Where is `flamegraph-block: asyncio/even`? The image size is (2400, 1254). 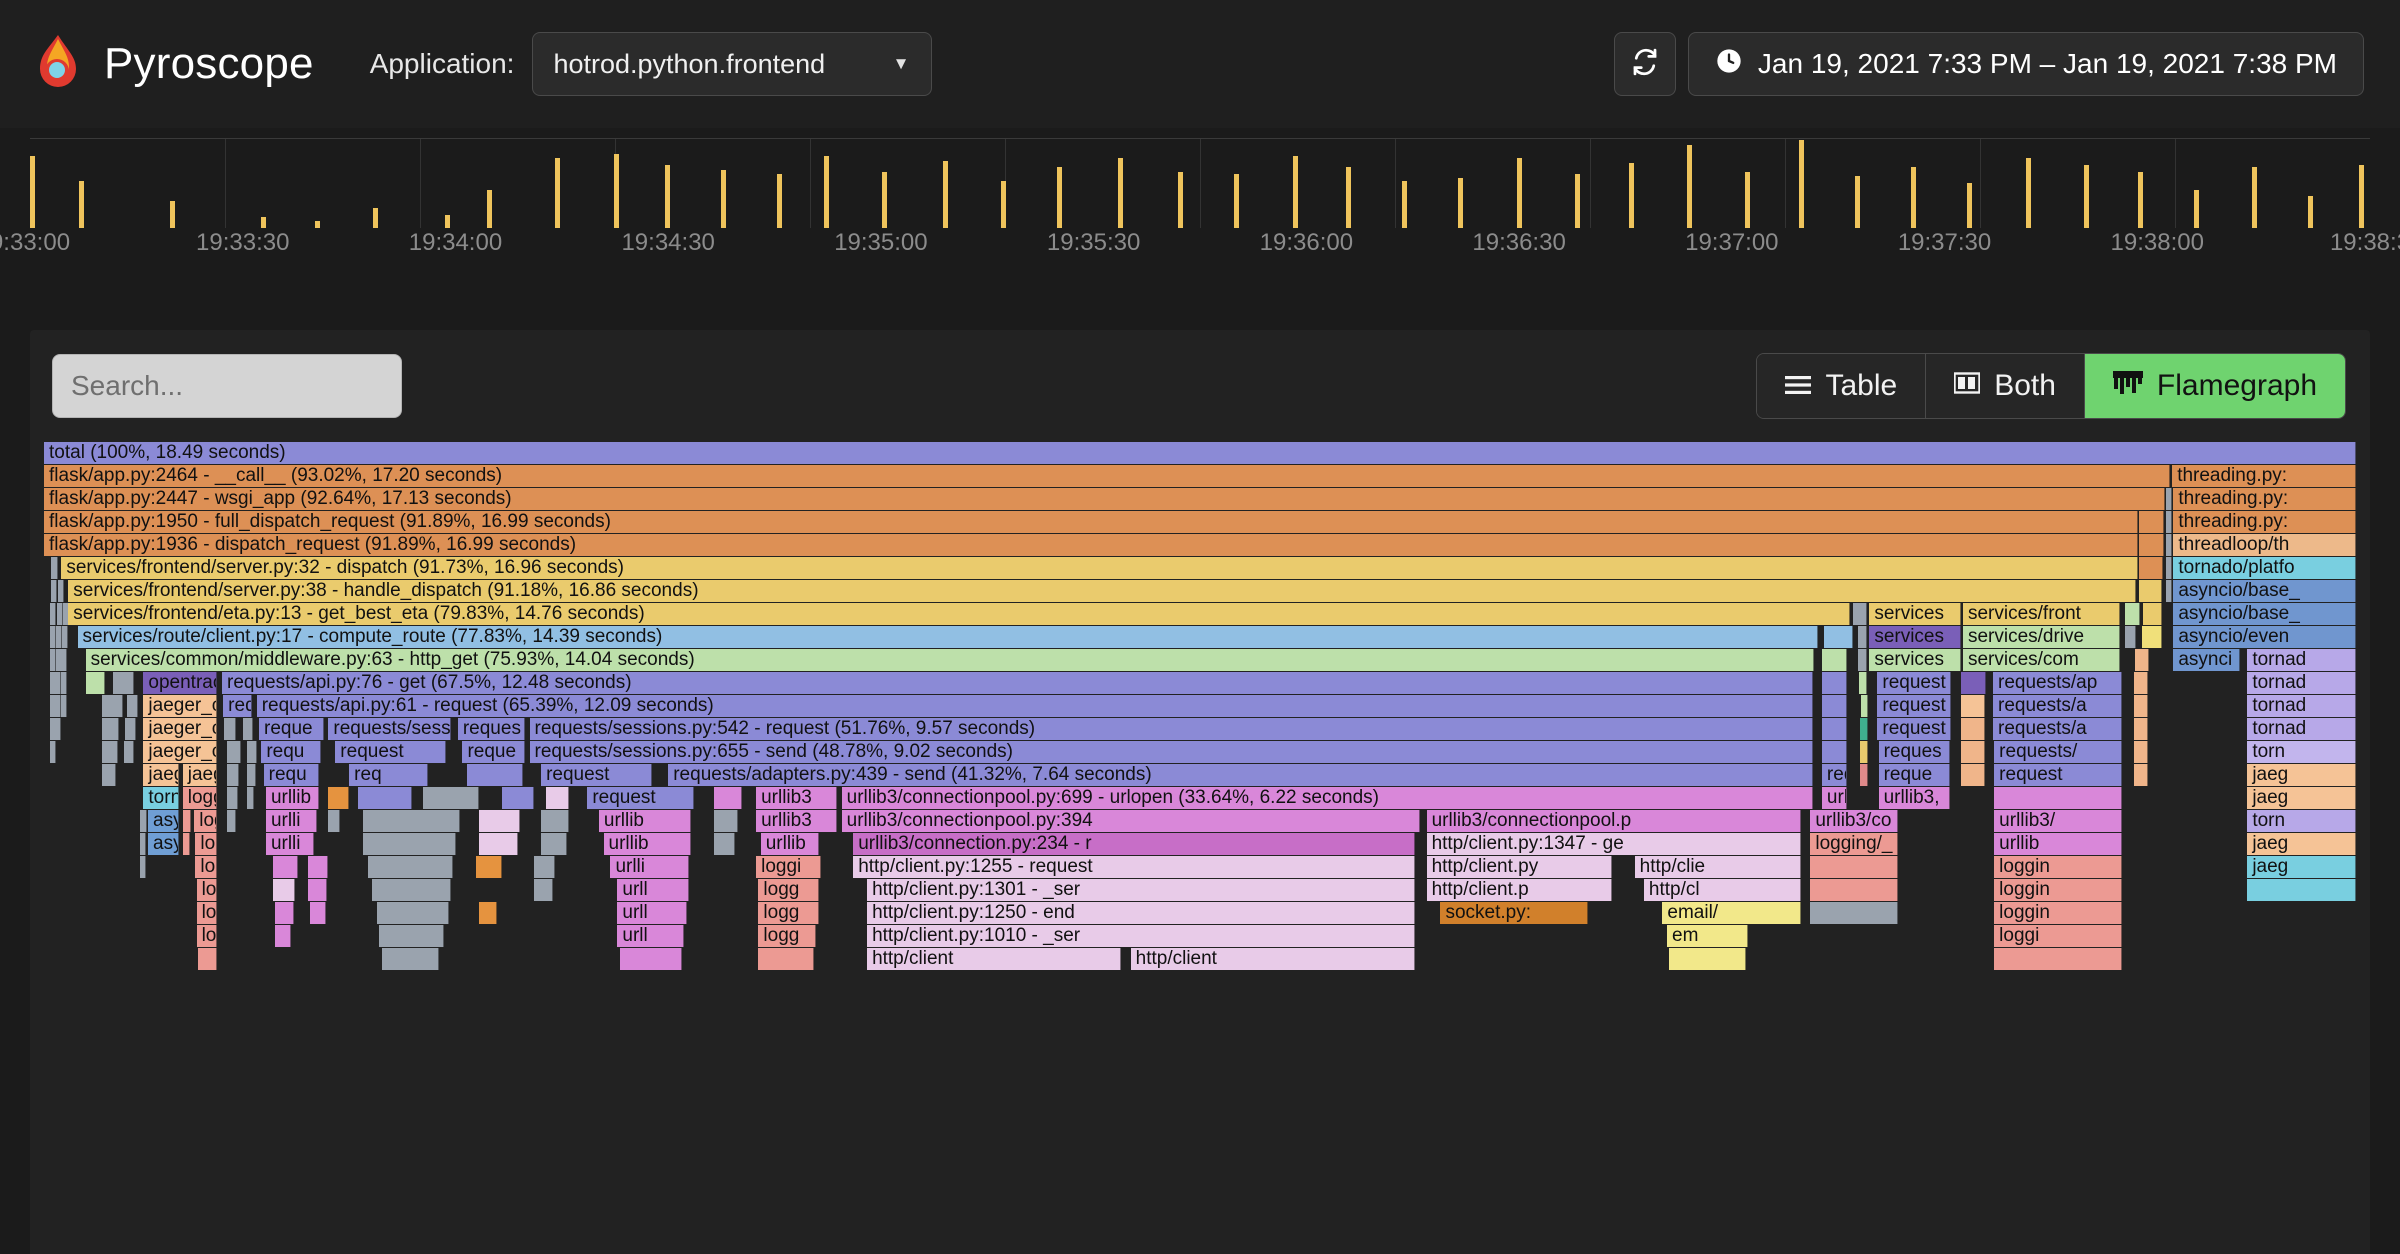 flamegraph-block: asyncio/even is located at coordinates (2264, 637).